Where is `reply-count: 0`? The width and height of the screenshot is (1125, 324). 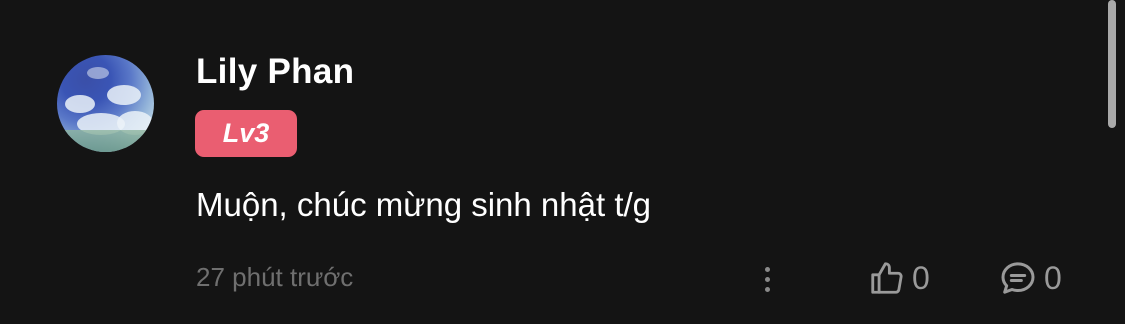
reply-count: 0 is located at coordinates (1053, 277).